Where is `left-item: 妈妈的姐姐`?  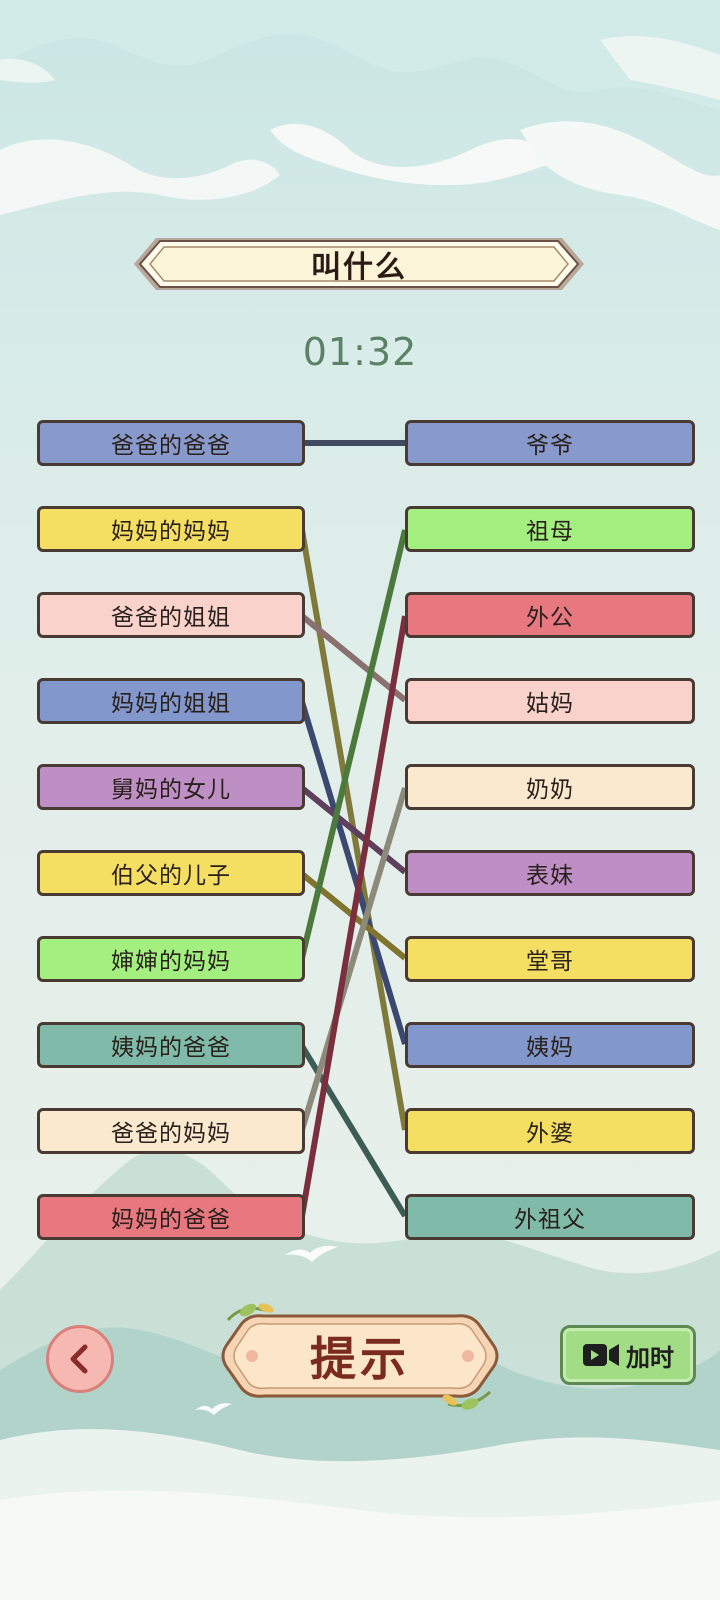
left-item: 妈妈的姐姐 is located at coordinates (171, 701).